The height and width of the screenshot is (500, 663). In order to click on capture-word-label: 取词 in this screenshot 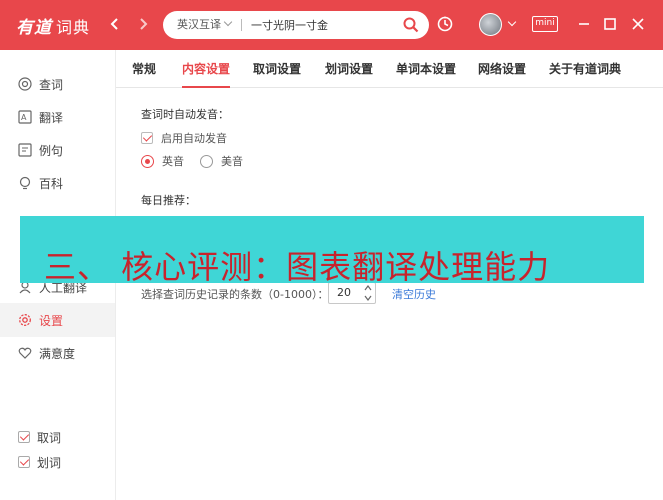, I will do `click(49, 437)`.